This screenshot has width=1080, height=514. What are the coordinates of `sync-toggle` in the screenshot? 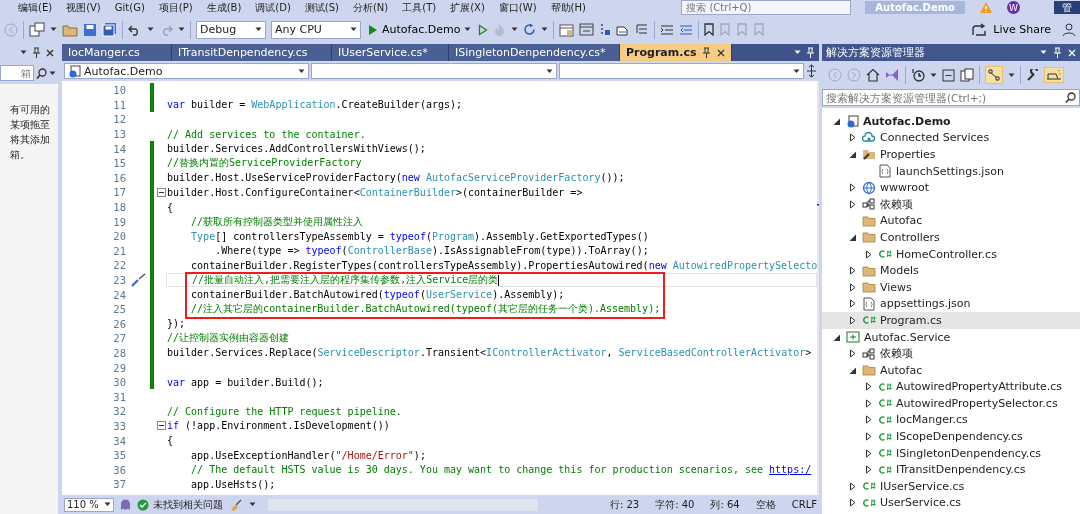 It's located at (994, 75).